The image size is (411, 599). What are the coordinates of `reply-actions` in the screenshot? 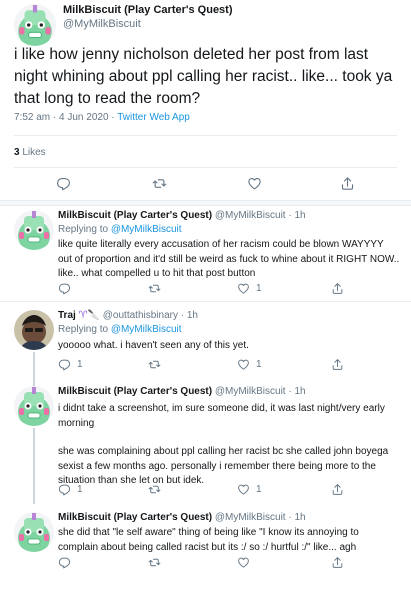 It's located at (205, 566).